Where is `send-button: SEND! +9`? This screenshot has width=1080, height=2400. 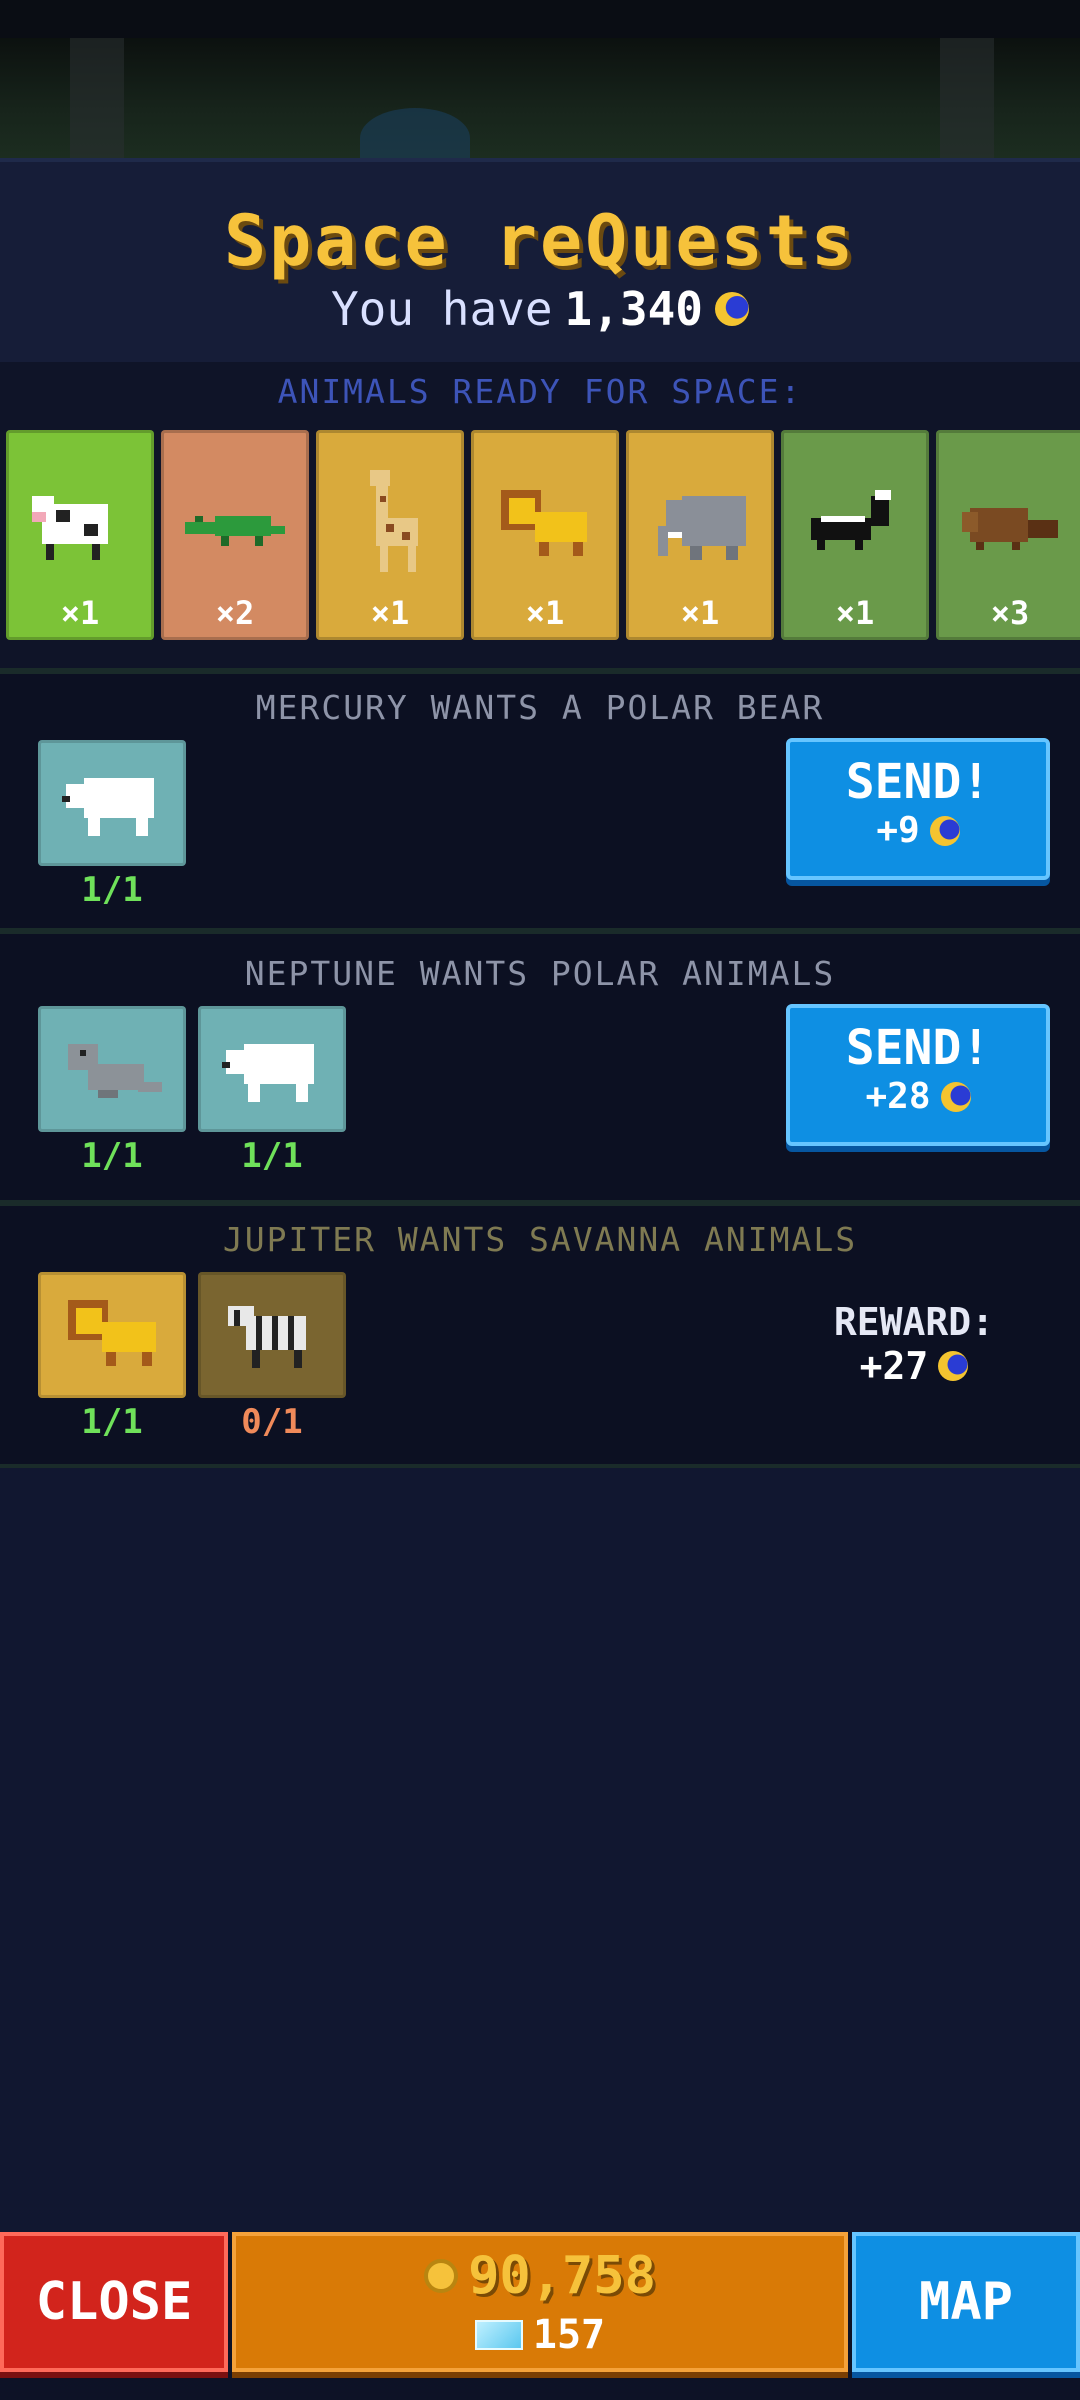 send-button: SEND! +9 is located at coordinates (918, 809).